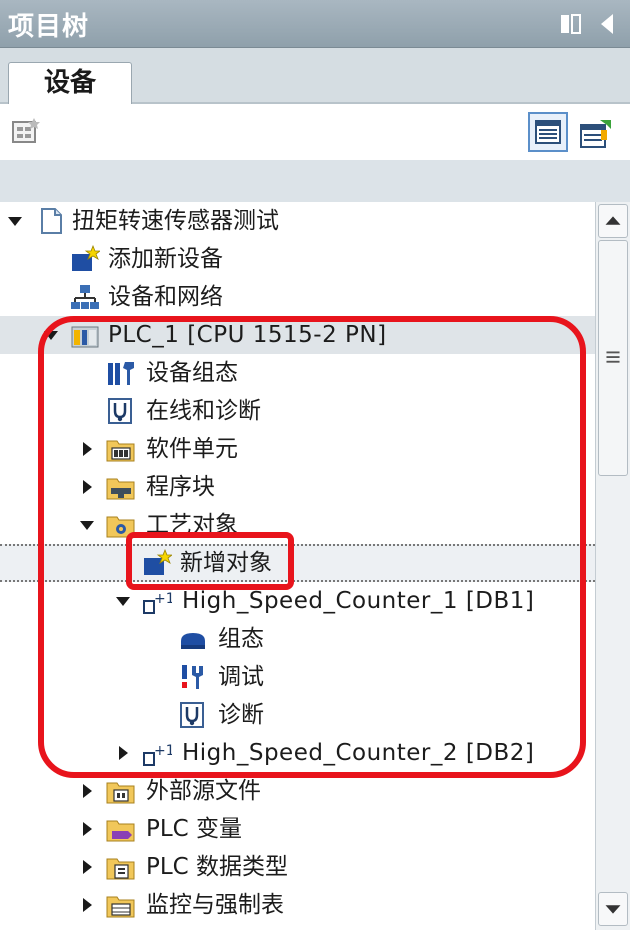  Describe the element at coordinates (215, 905) in the screenshot. I see `tree-label-watch-force: 监控与强制表` at that location.